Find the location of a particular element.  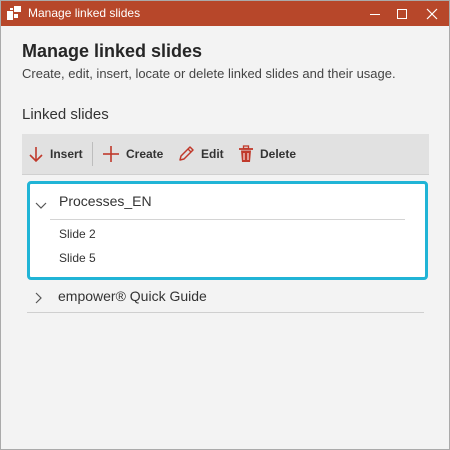

group-label-processes: Processes_EN is located at coordinates (105, 201).